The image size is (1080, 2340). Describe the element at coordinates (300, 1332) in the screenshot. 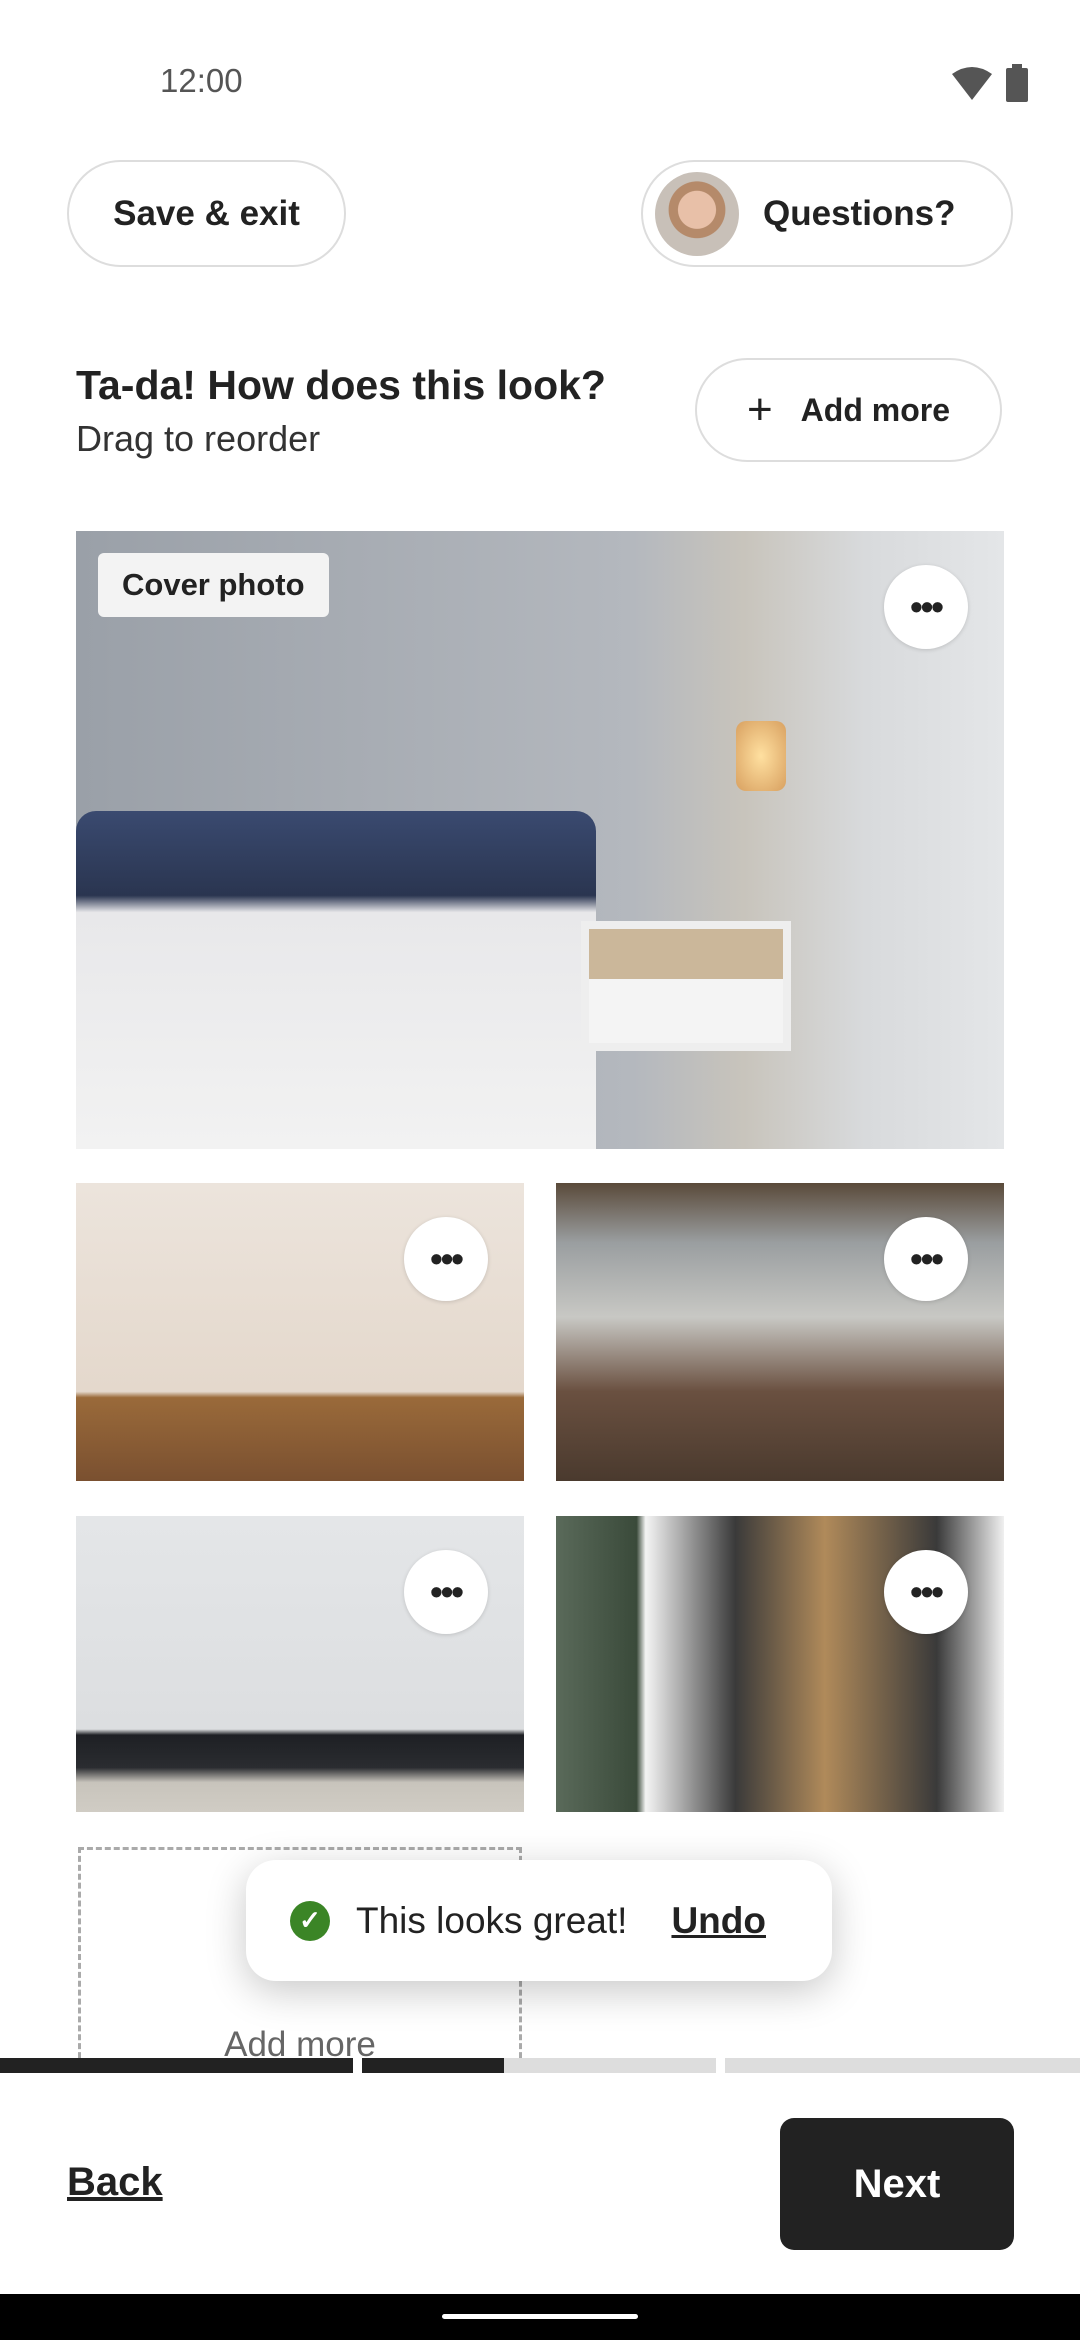

I see `photo-living-room: •••` at that location.